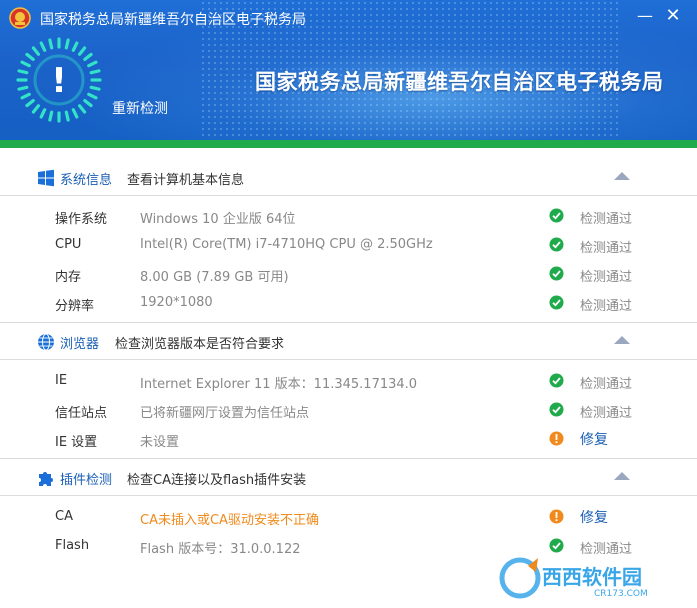  Describe the element at coordinates (76, 442) in the screenshot. I see `row-label: IE 设置` at that location.